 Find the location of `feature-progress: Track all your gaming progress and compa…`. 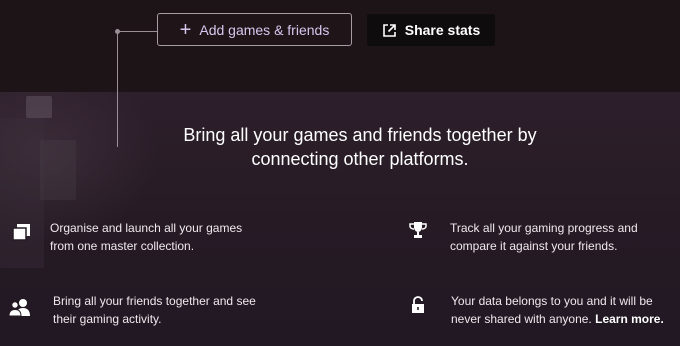

feature-progress: Track all your gaming progress and compa… is located at coordinates (544, 239).